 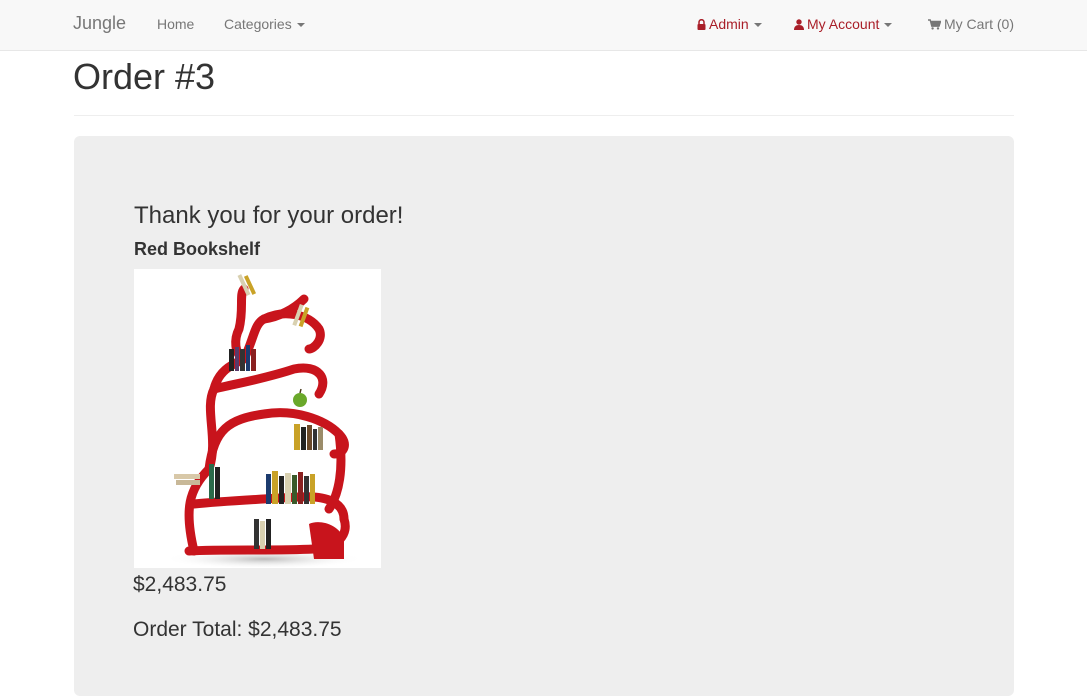 What do you see at coordinates (99, 23) in the screenshot?
I see `brand-link: Jungle` at bounding box center [99, 23].